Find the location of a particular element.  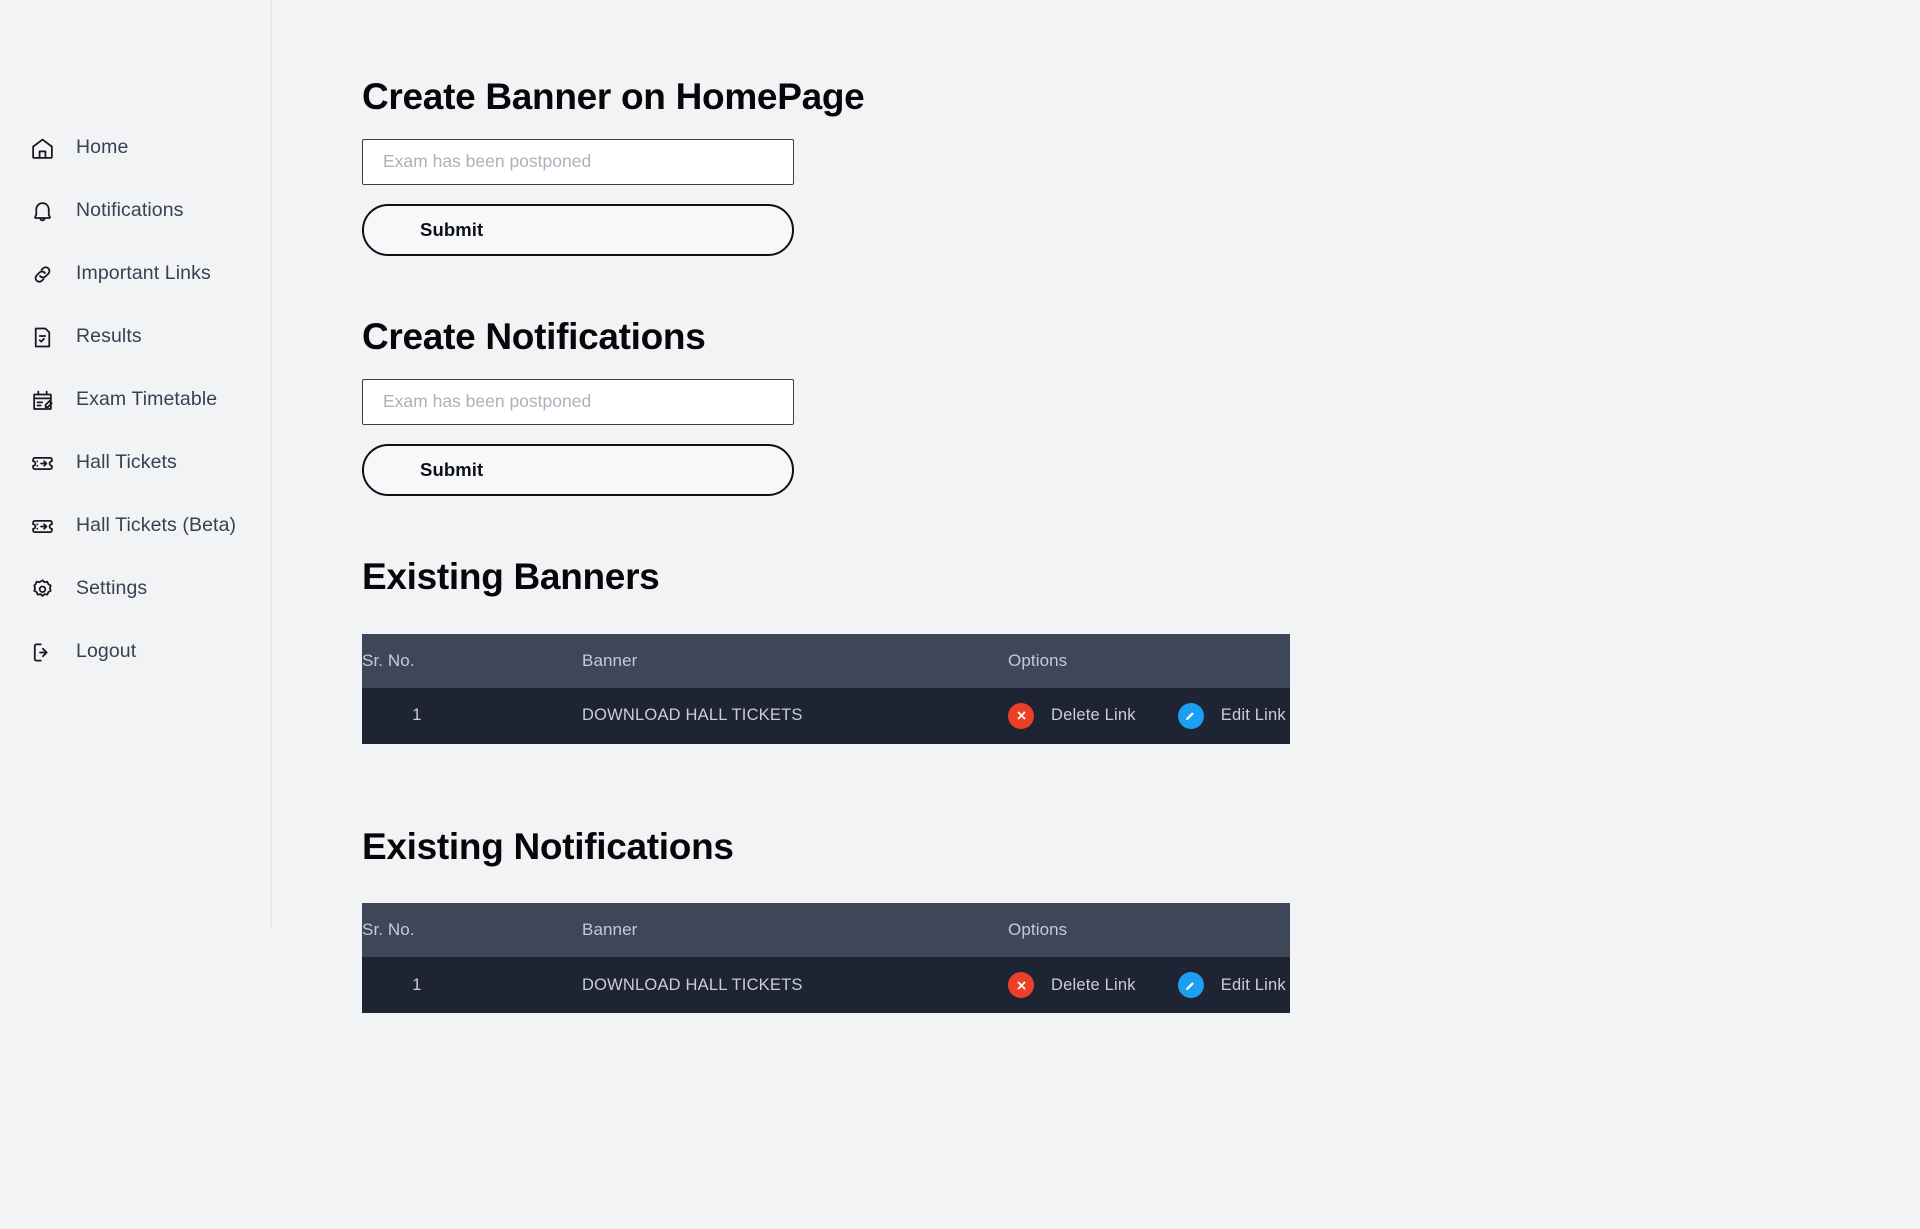

sidebar-item-exam-timetable: Exam Timetable is located at coordinates (136, 400).